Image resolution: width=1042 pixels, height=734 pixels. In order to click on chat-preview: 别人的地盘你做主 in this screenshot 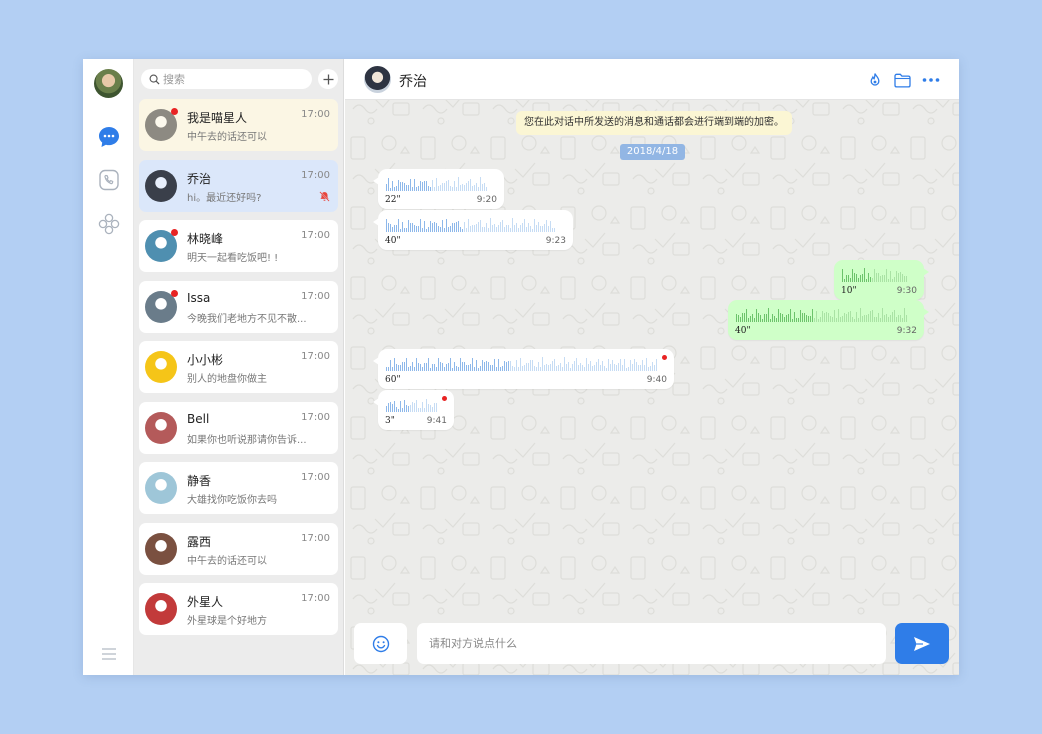, I will do `click(227, 379)`.